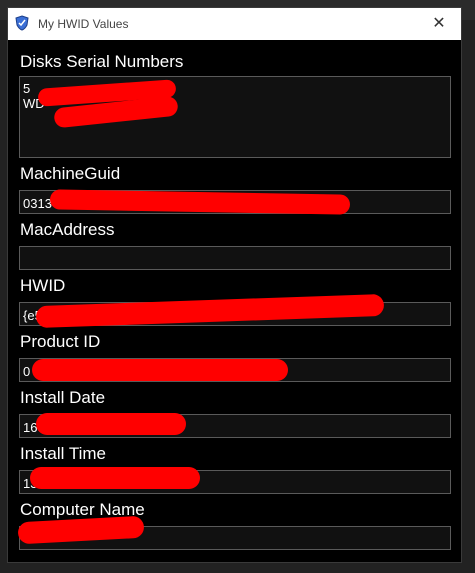 The width and height of the screenshot is (475, 573). What do you see at coordinates (22, 23) in the screenshot?
I see `shield-icon` at bounding box center [22, 23].